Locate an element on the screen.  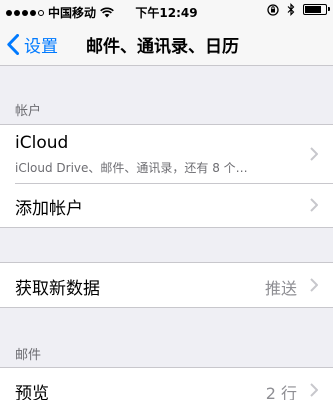
fetch-new-data-row: 获取新数据 推送 is located at coordinates (166, 285).